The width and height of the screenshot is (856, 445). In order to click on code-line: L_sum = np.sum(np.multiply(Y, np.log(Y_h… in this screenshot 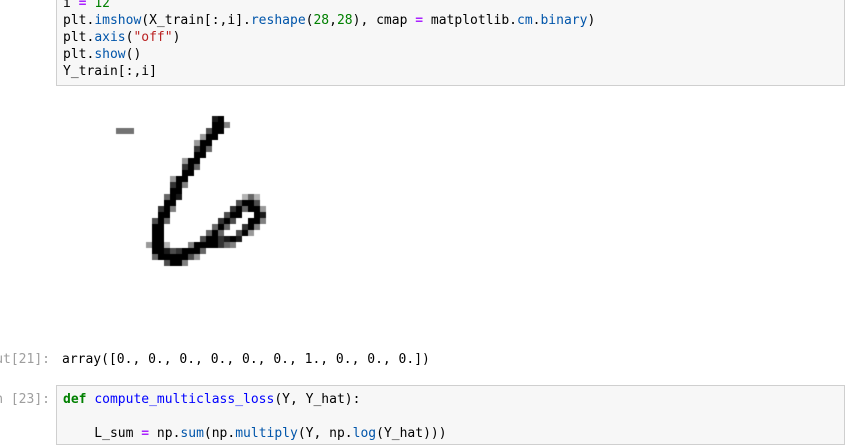, I will do `click(255, 433)`.